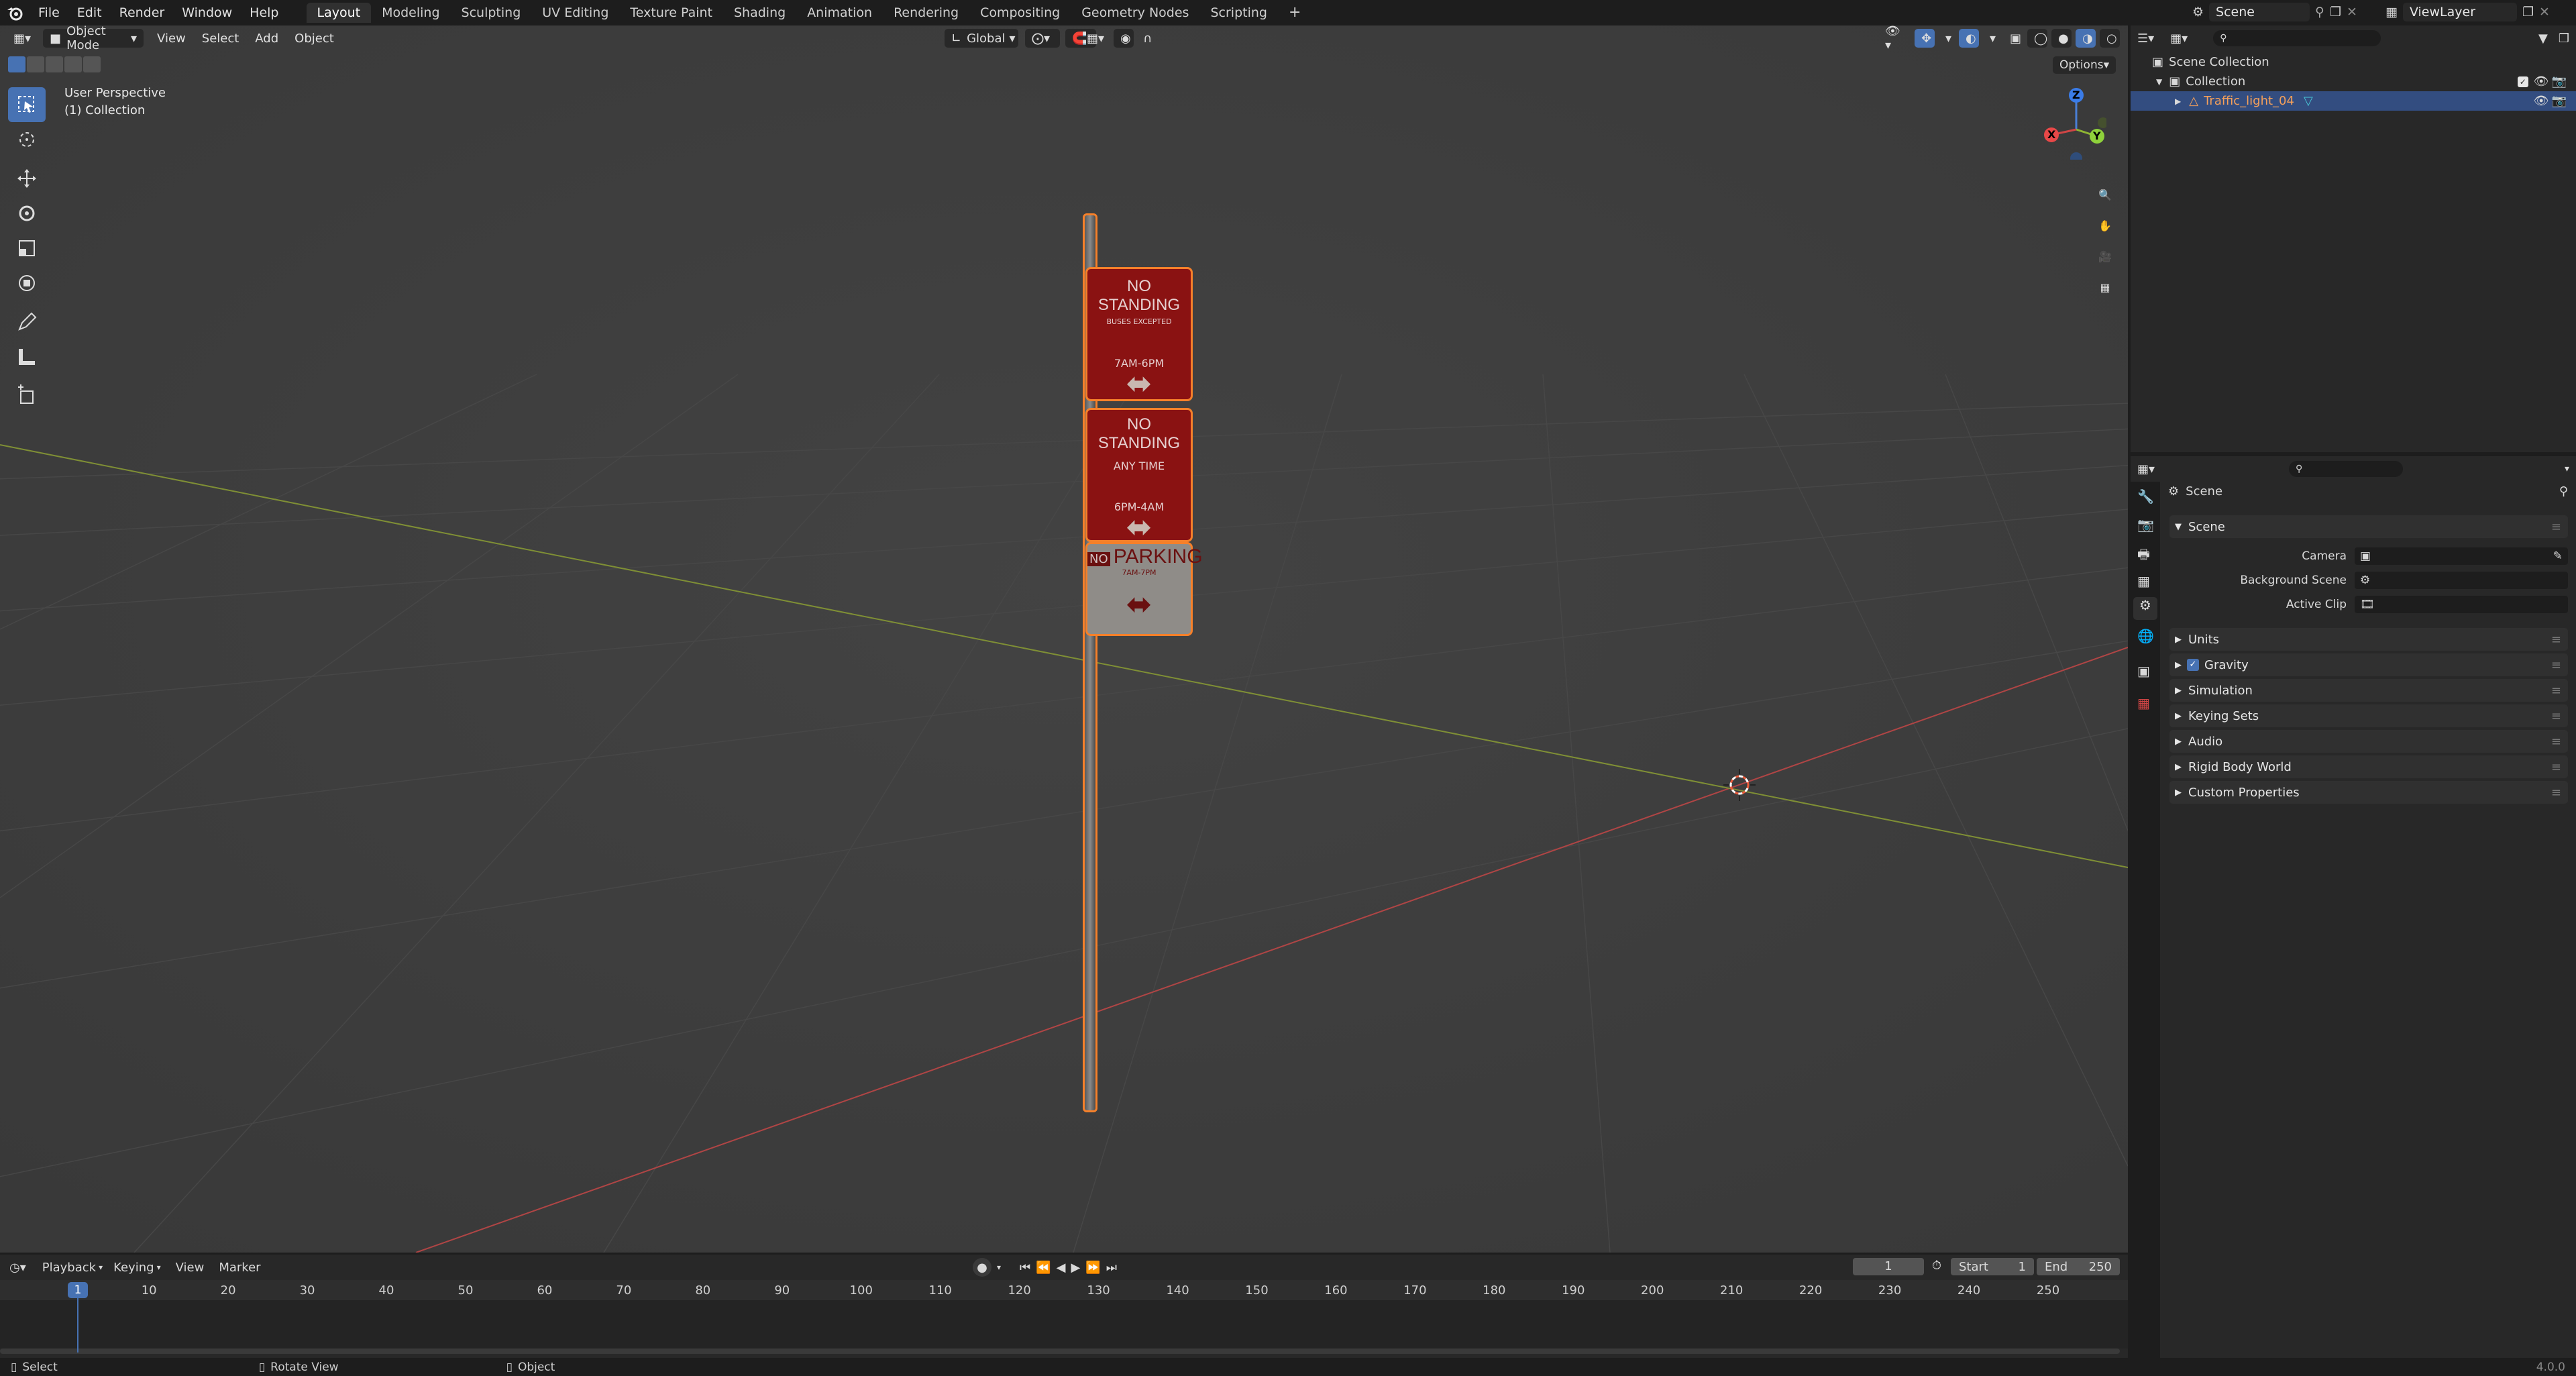 Image resolution: width=2576 pixels, height=1376 pixels. What do you see at coordinates (1095, 38) in the screenshot?
I see `snap-target-selector: ▦▾` at bounding box center [1095, 38].